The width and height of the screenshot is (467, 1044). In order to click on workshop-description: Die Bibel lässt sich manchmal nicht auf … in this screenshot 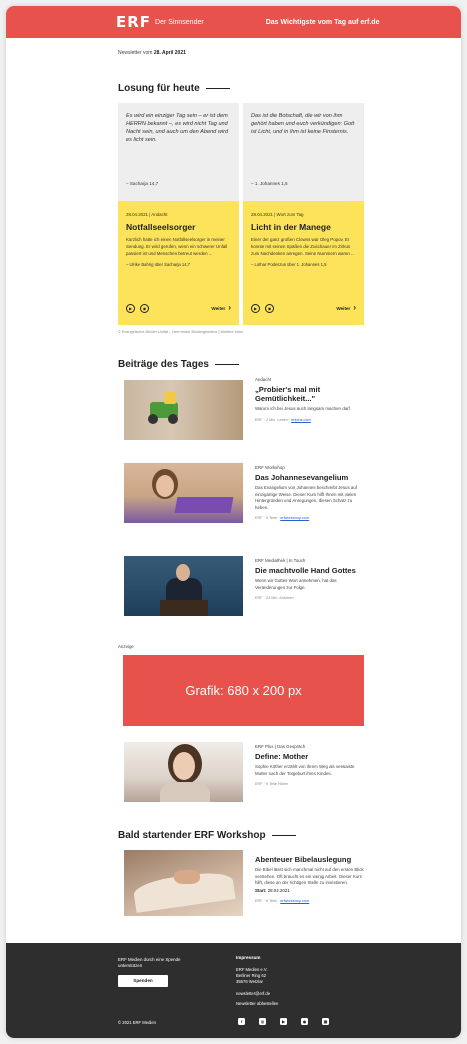, I will do `click(309, 876)`.